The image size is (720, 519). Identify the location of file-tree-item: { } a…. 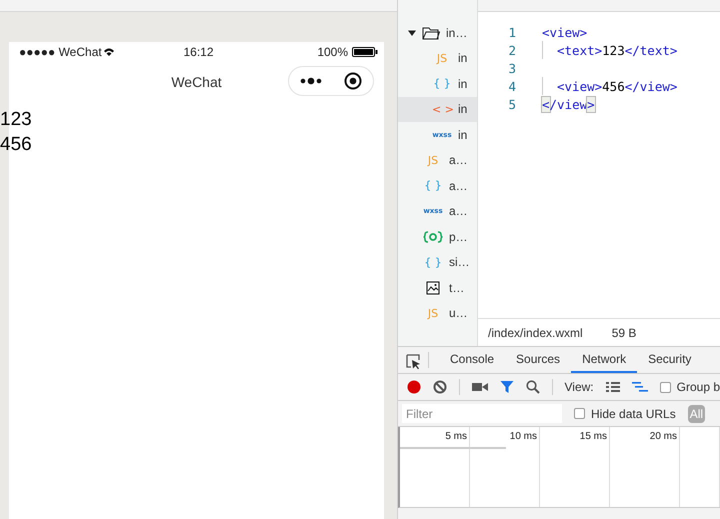
(437, 185).